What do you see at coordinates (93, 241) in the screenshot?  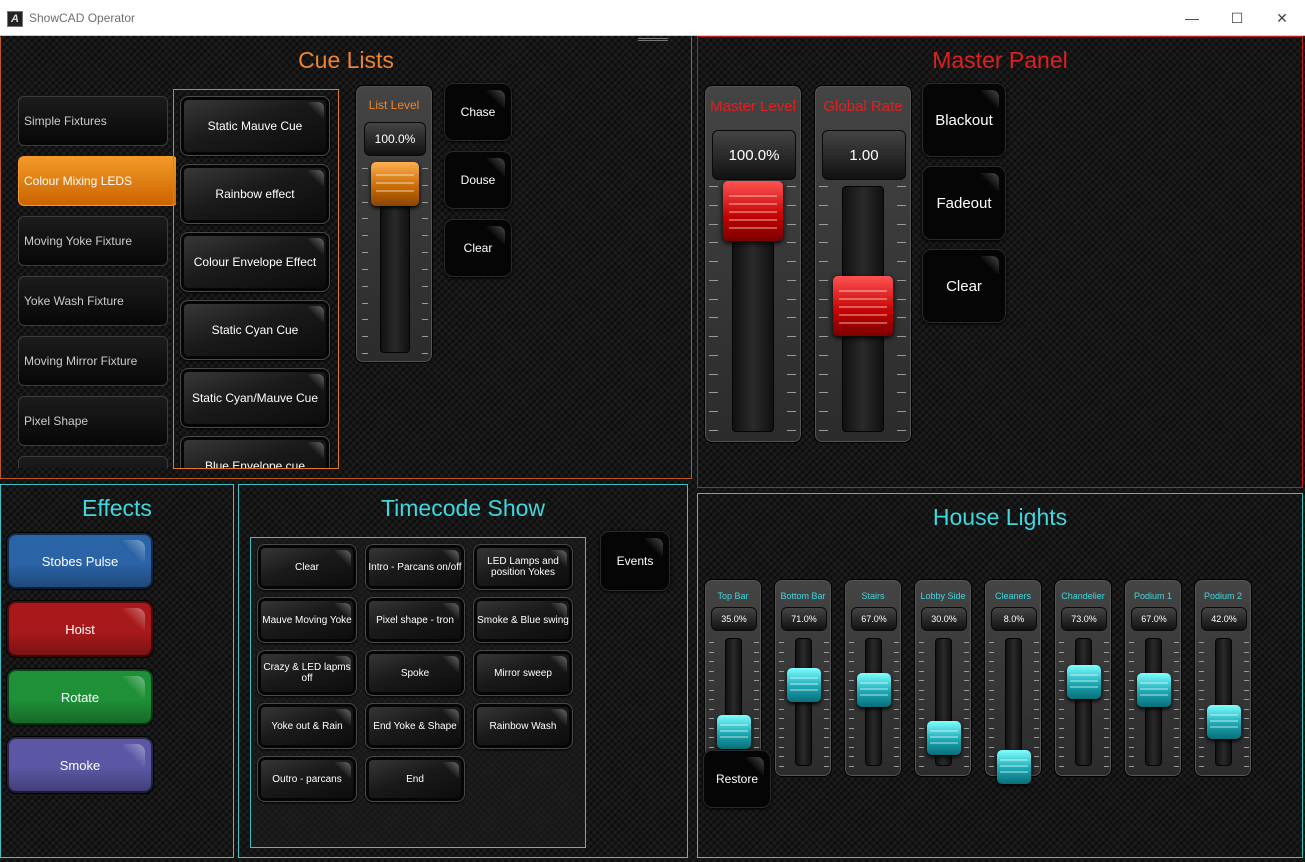 I see `list-item: Moving Yoke Fixture` at bounding box center [93, 241].